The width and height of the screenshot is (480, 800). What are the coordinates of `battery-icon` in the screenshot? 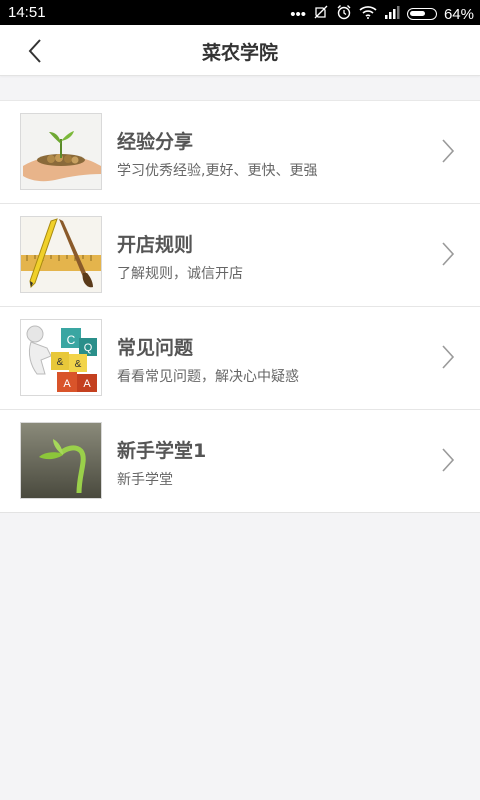 It's located at (421, 14).